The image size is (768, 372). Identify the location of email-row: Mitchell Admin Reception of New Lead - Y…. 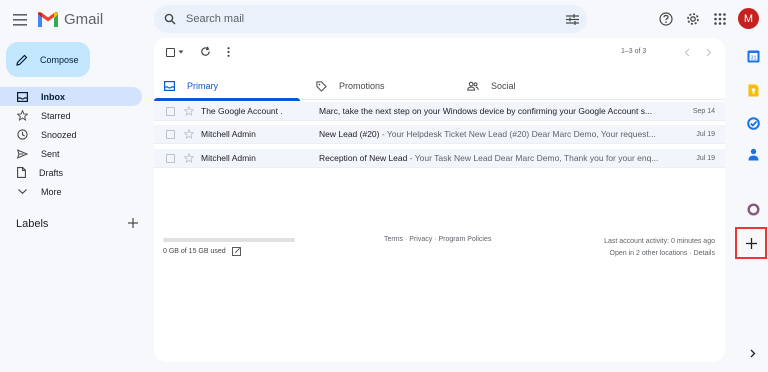
(439, 158).